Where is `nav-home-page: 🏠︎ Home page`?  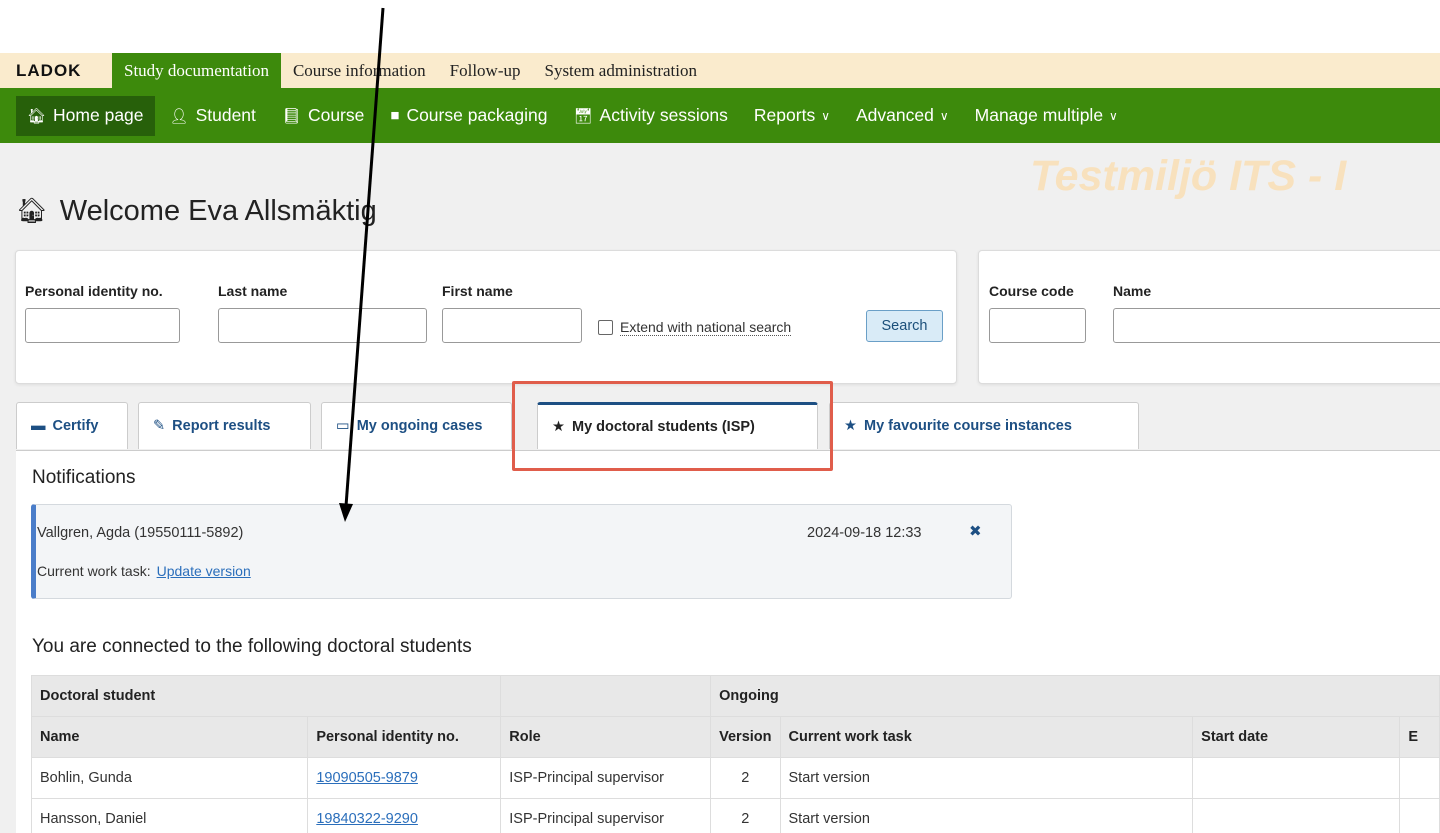
nav-home-page: 🏠︎ Home page is located at coordinates (85, 115).